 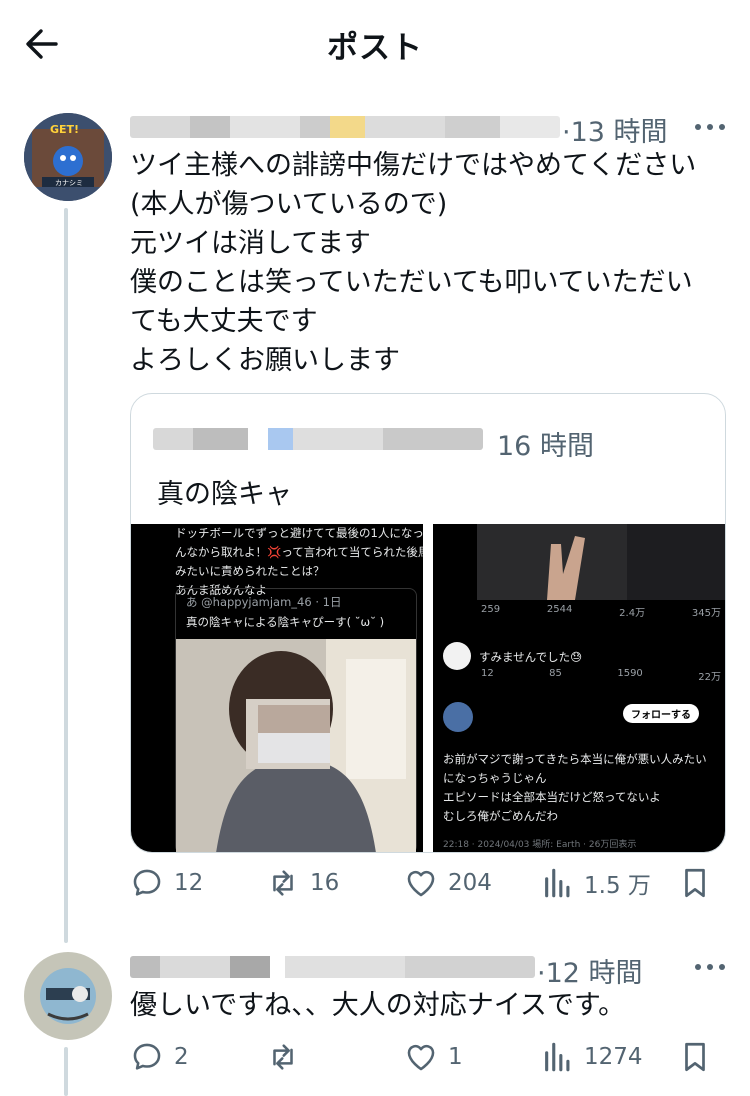 I want to click on reply-button: 2, so click(x=159, y=1057).